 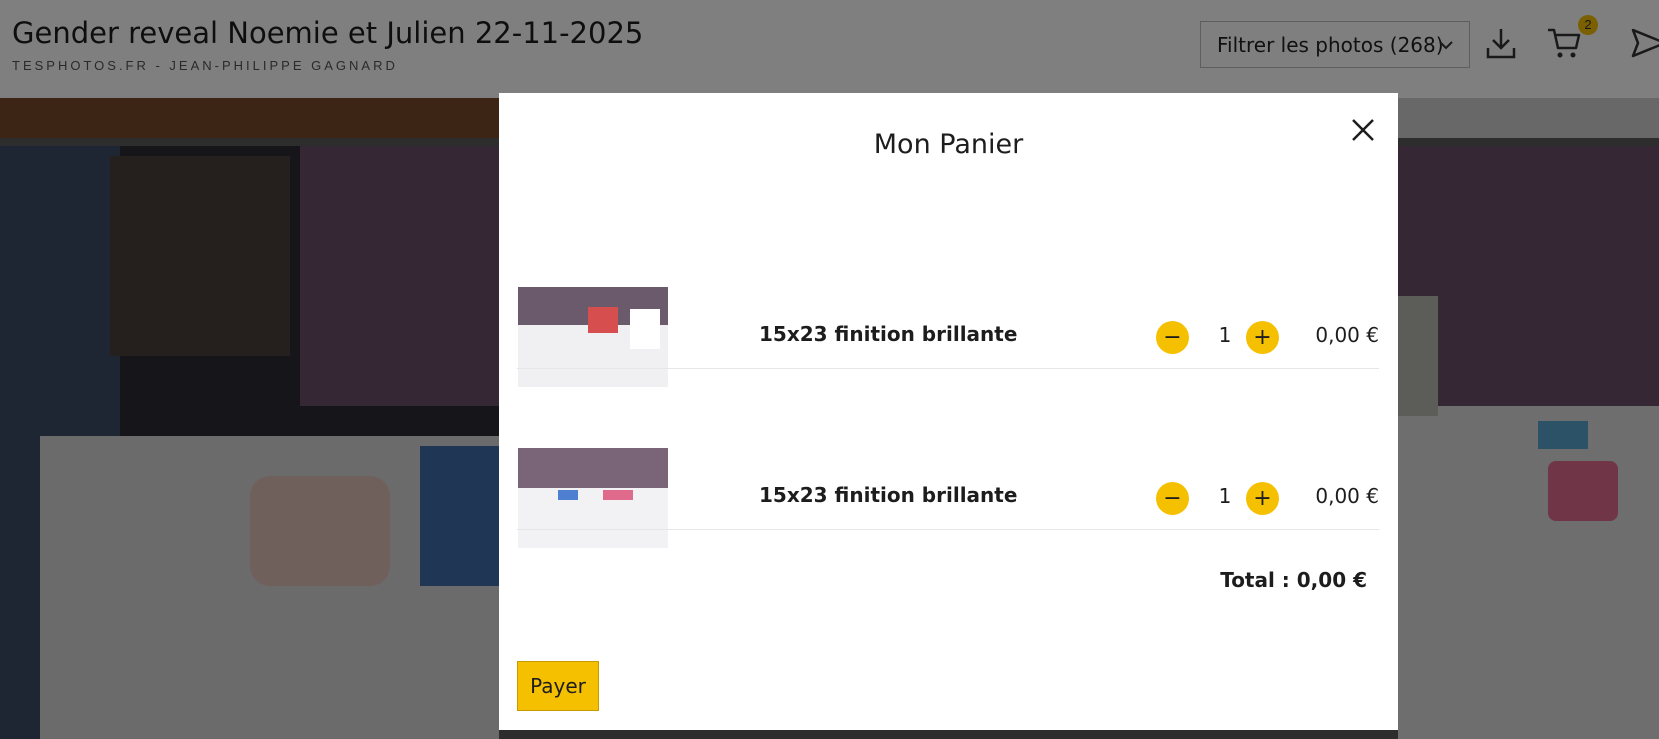 I want to click on close-icon, so click(x=1363, y=130).